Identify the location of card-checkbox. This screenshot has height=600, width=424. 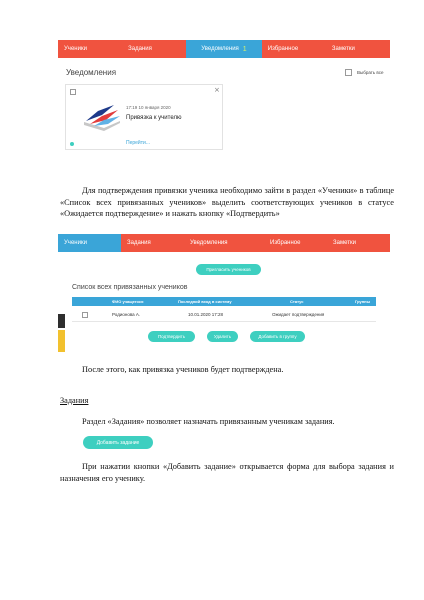
(73, 92).